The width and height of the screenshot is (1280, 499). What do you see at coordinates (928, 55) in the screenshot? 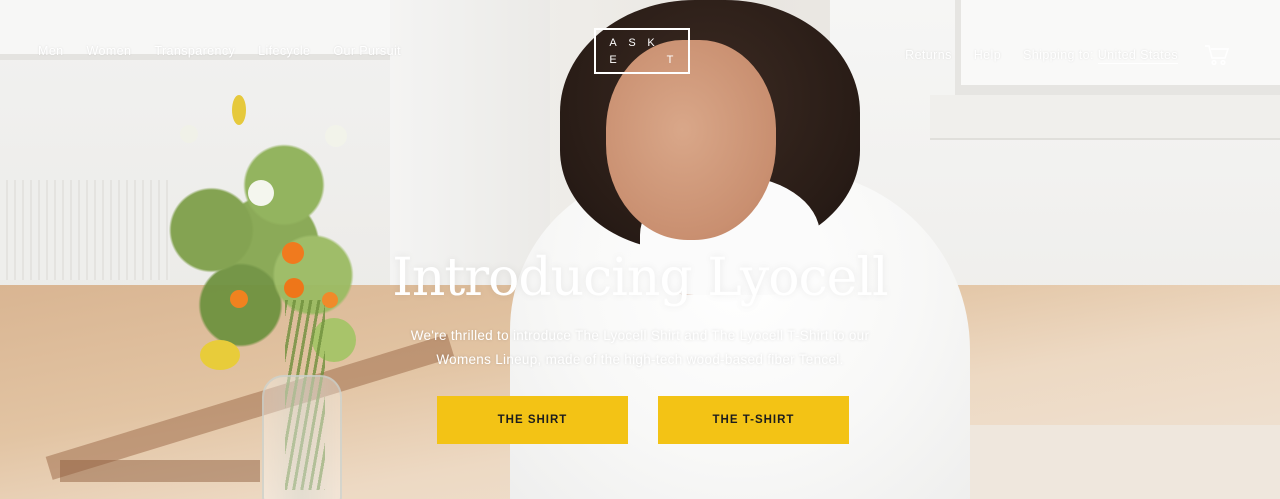
I see `returns-link: Returns` at bounding box center [928, 55].